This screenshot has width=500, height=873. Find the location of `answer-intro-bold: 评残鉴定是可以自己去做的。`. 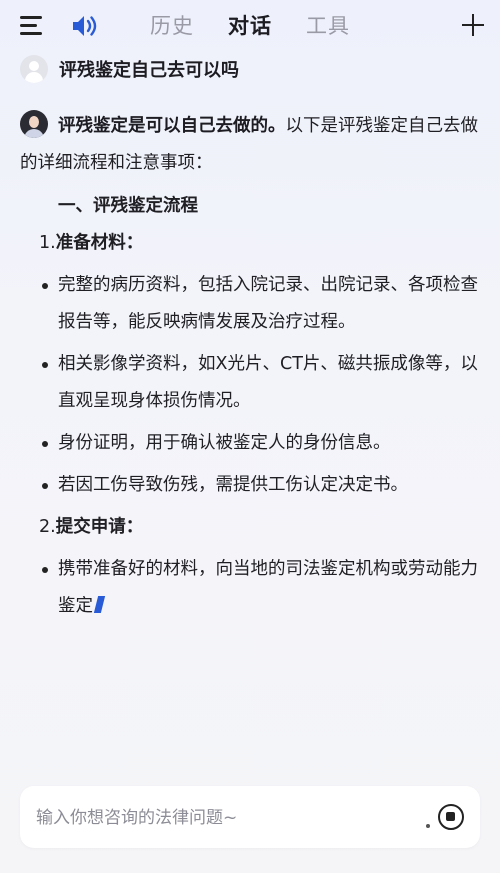

answer-intro-bold: 评残鉴定是可以自己去做的。 is located at coordinates (172, 126).